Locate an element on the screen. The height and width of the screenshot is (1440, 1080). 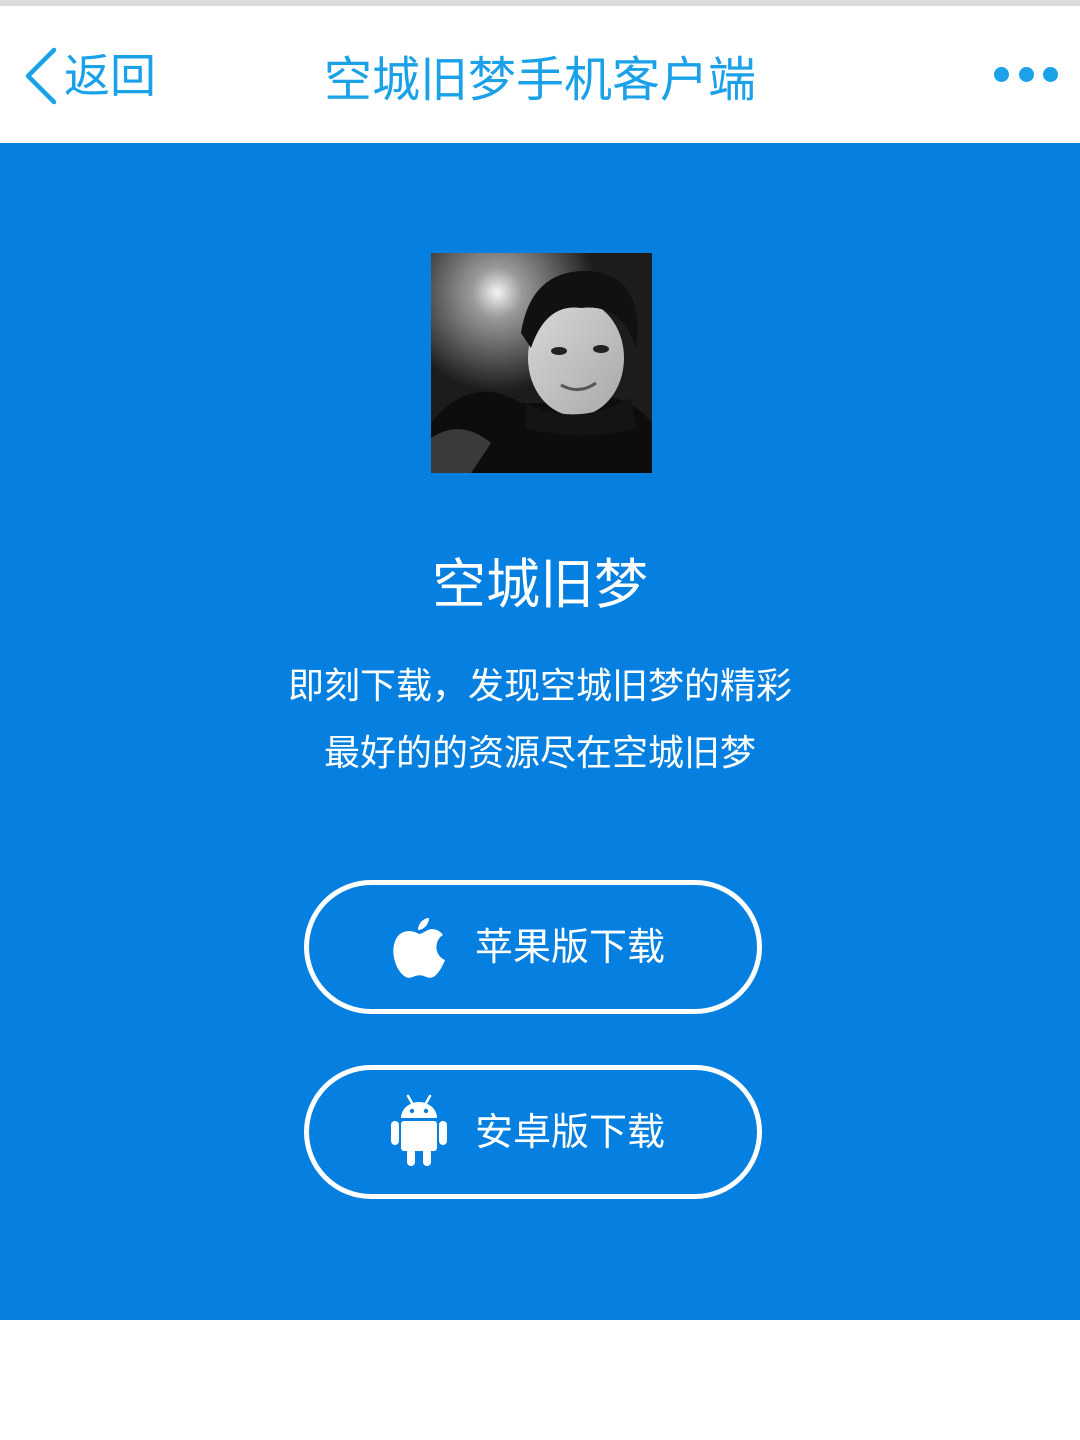
android-download-button: 安卓版下载 is located at coordinates (533, 1132).